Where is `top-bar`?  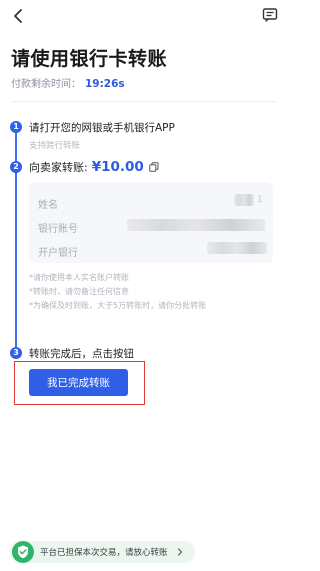 top-bar is located at coordinates (143, 16).